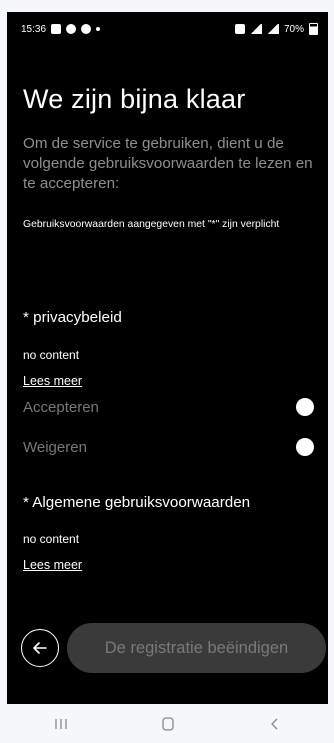 The height and width of the screenshot is (743, 334). What do you see at coordinates (61, 407) in the screenshot?
I see `privacy-accept-label: Accepteren` at bounding box center [61, 407].